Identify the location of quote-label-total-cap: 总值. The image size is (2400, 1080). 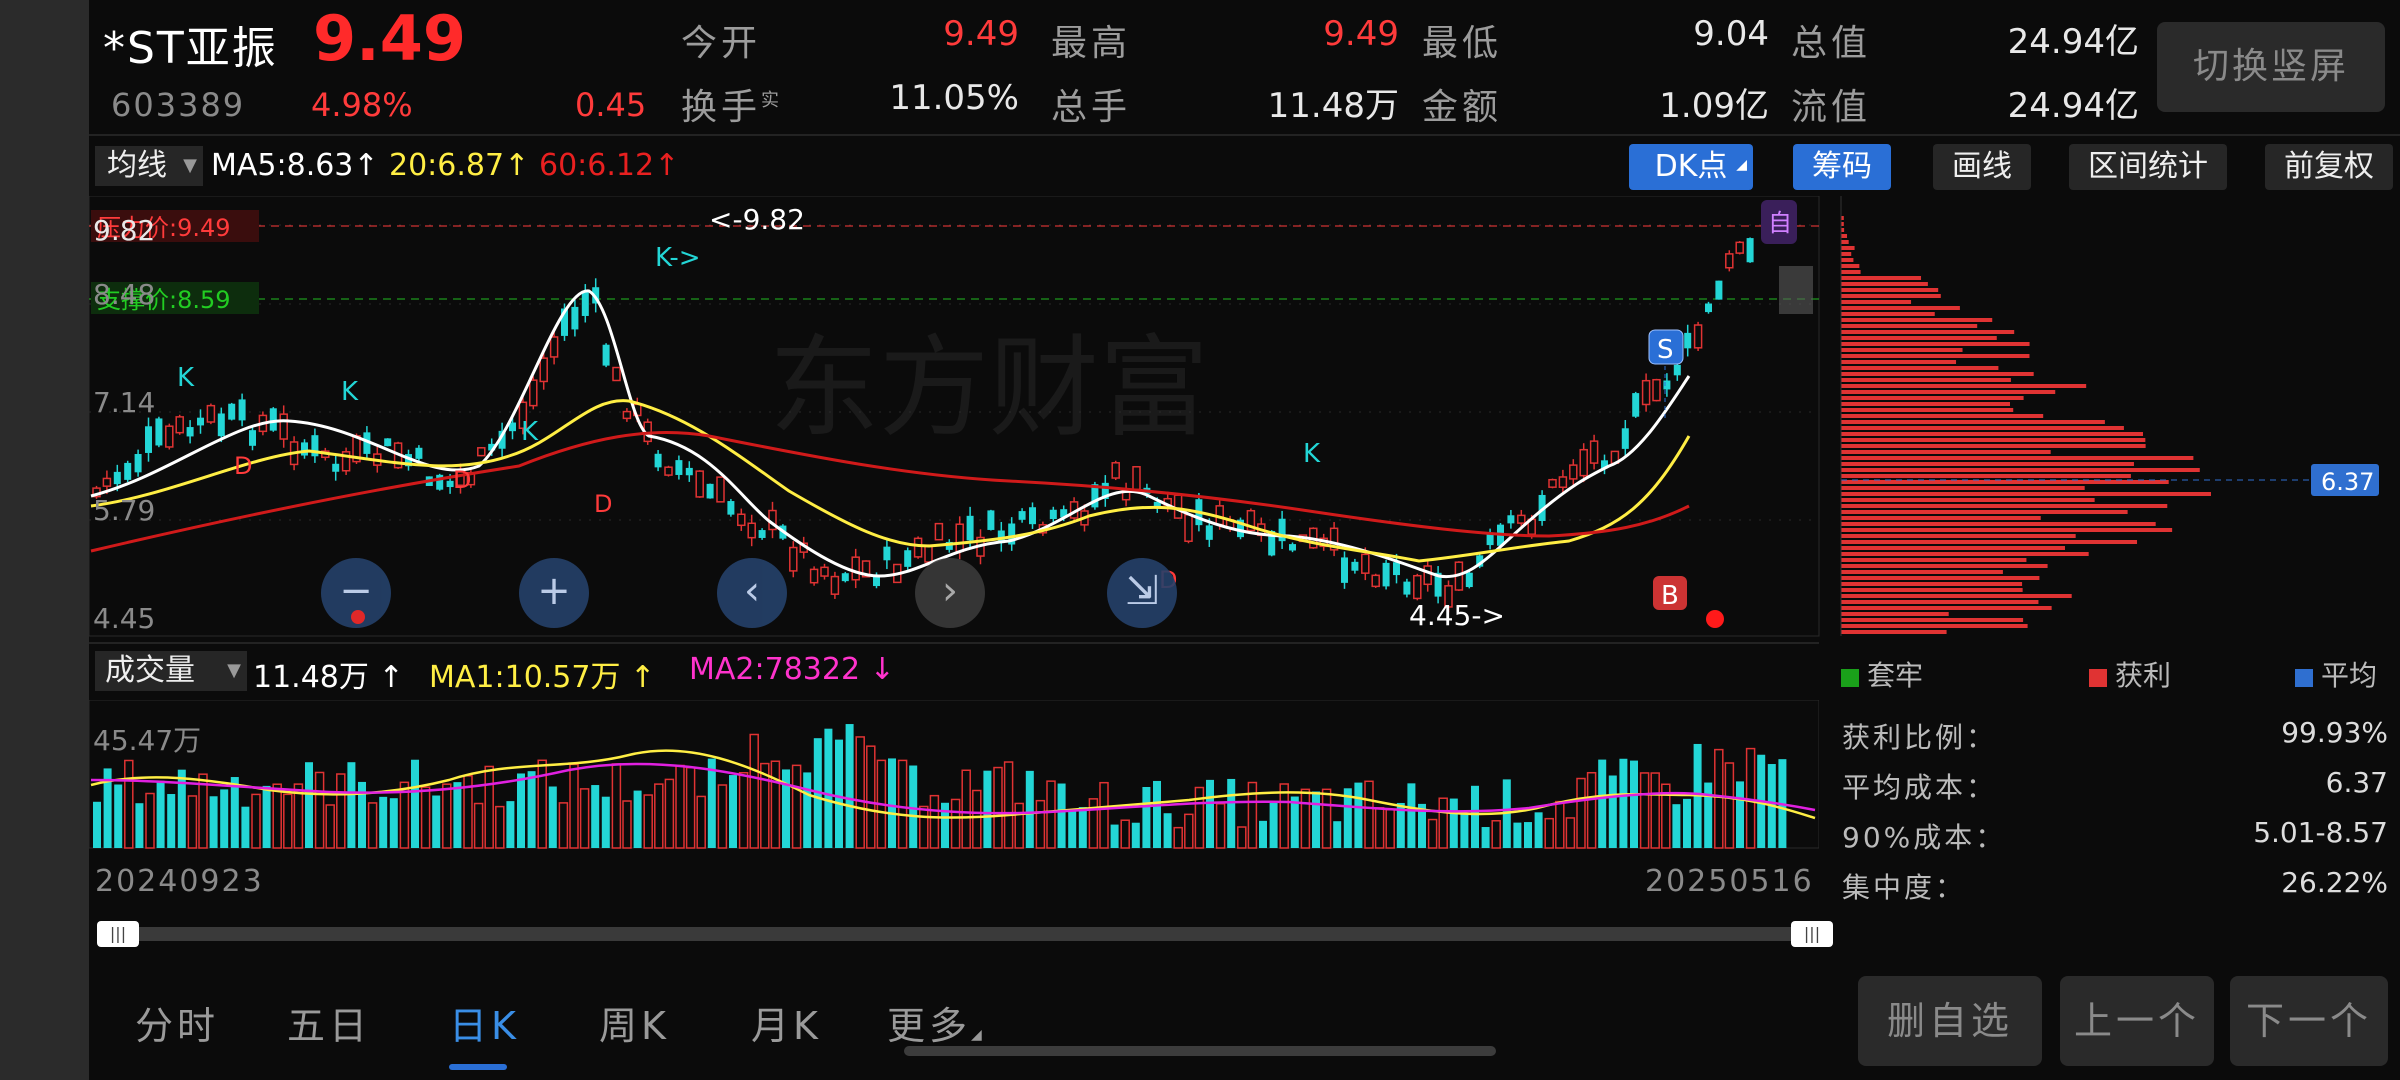
(1831, 43).